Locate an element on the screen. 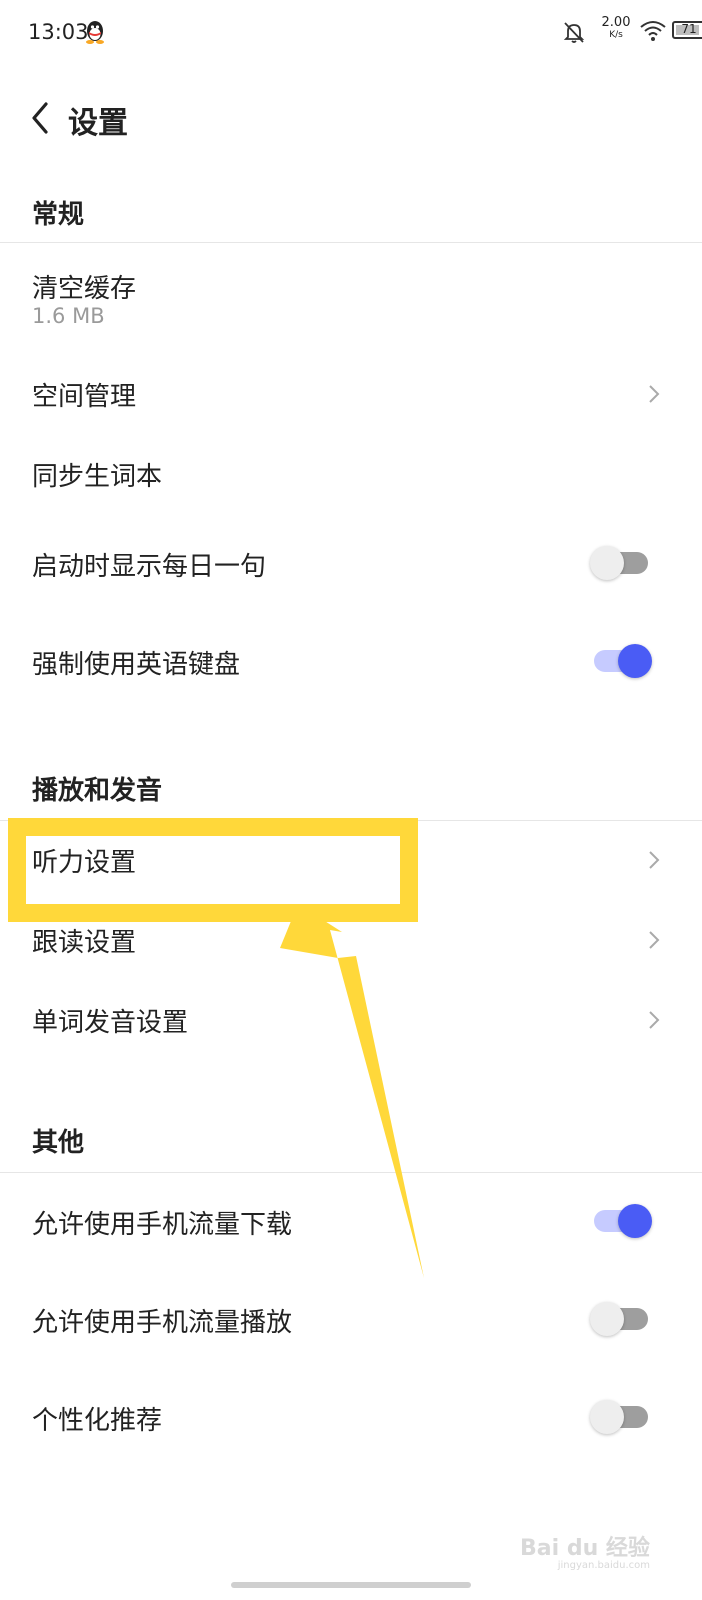 The image size is (702, 1600). app-header: 设置 is located at coordinates (351, 120).